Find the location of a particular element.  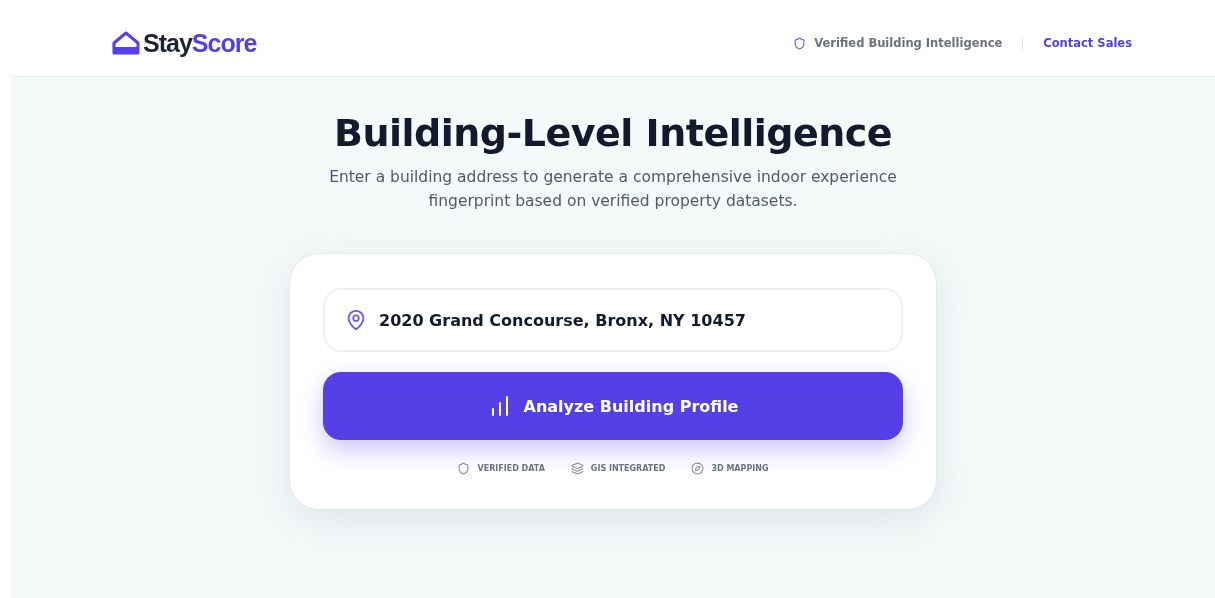

address-field: 2020 Grand Concourse, Bronx, NY 10457 is located at coordinates (613, 320).